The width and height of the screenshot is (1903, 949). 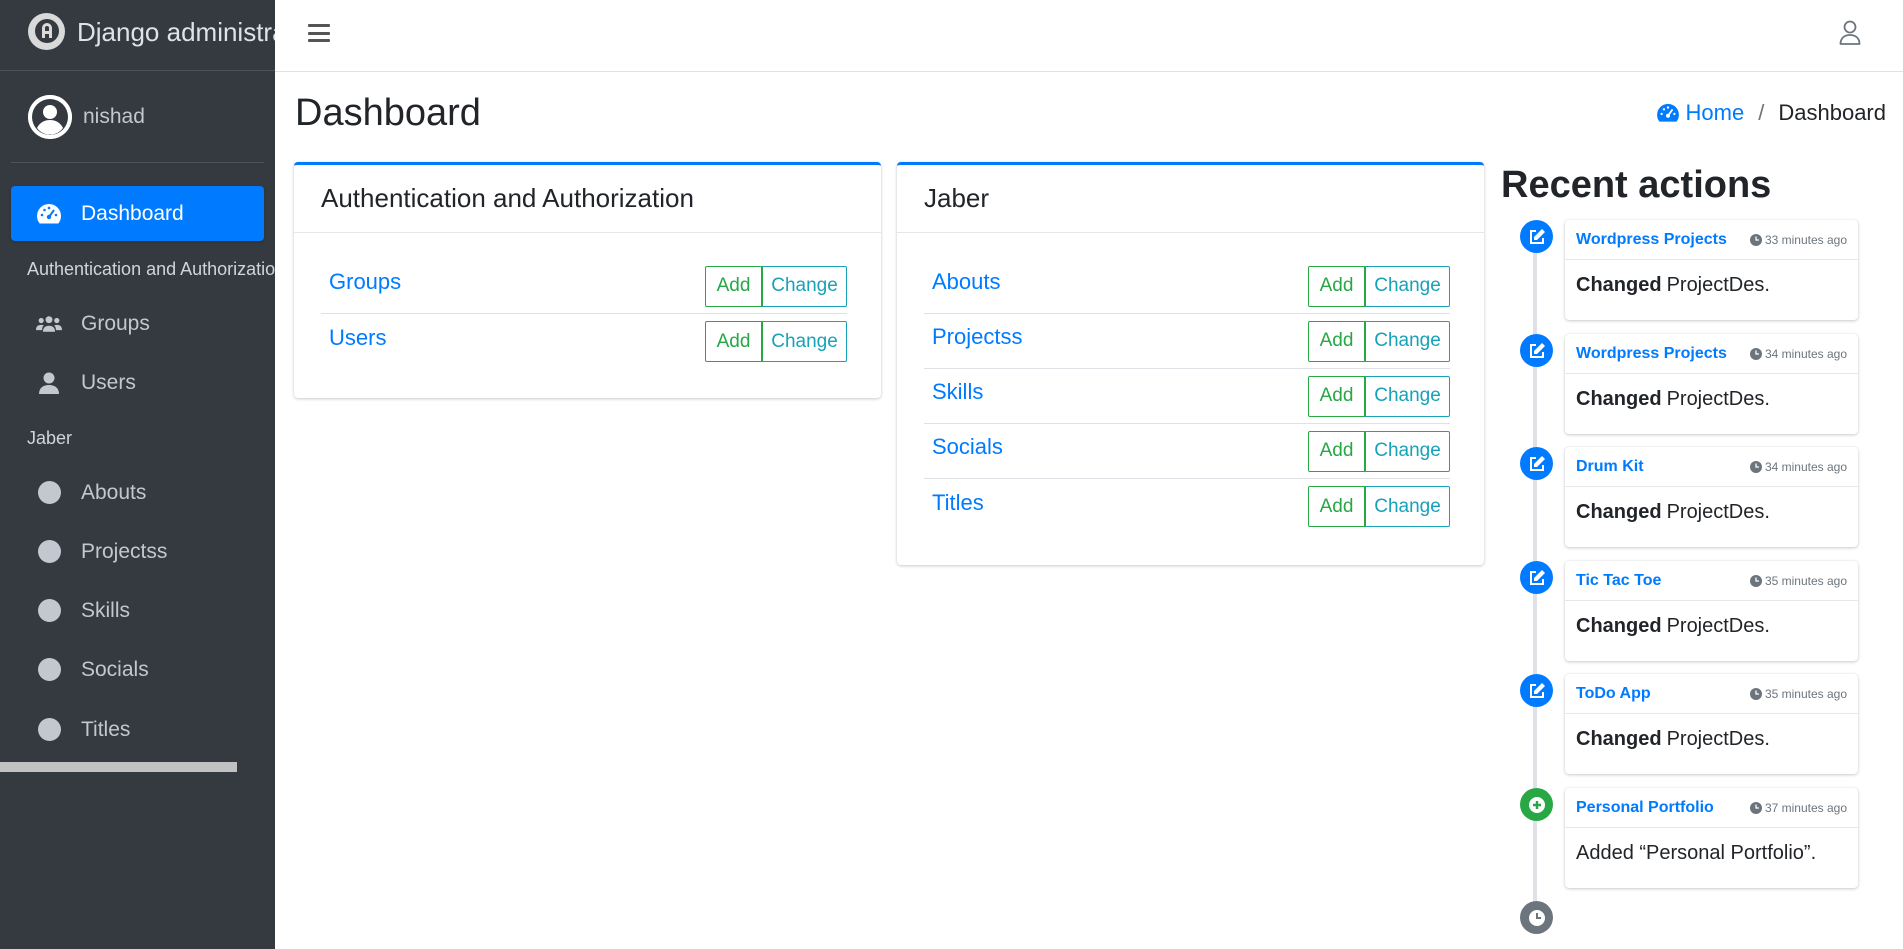 I want to click on model-row-projectss: Projectss Add Change, so click(x=1187, y=341).